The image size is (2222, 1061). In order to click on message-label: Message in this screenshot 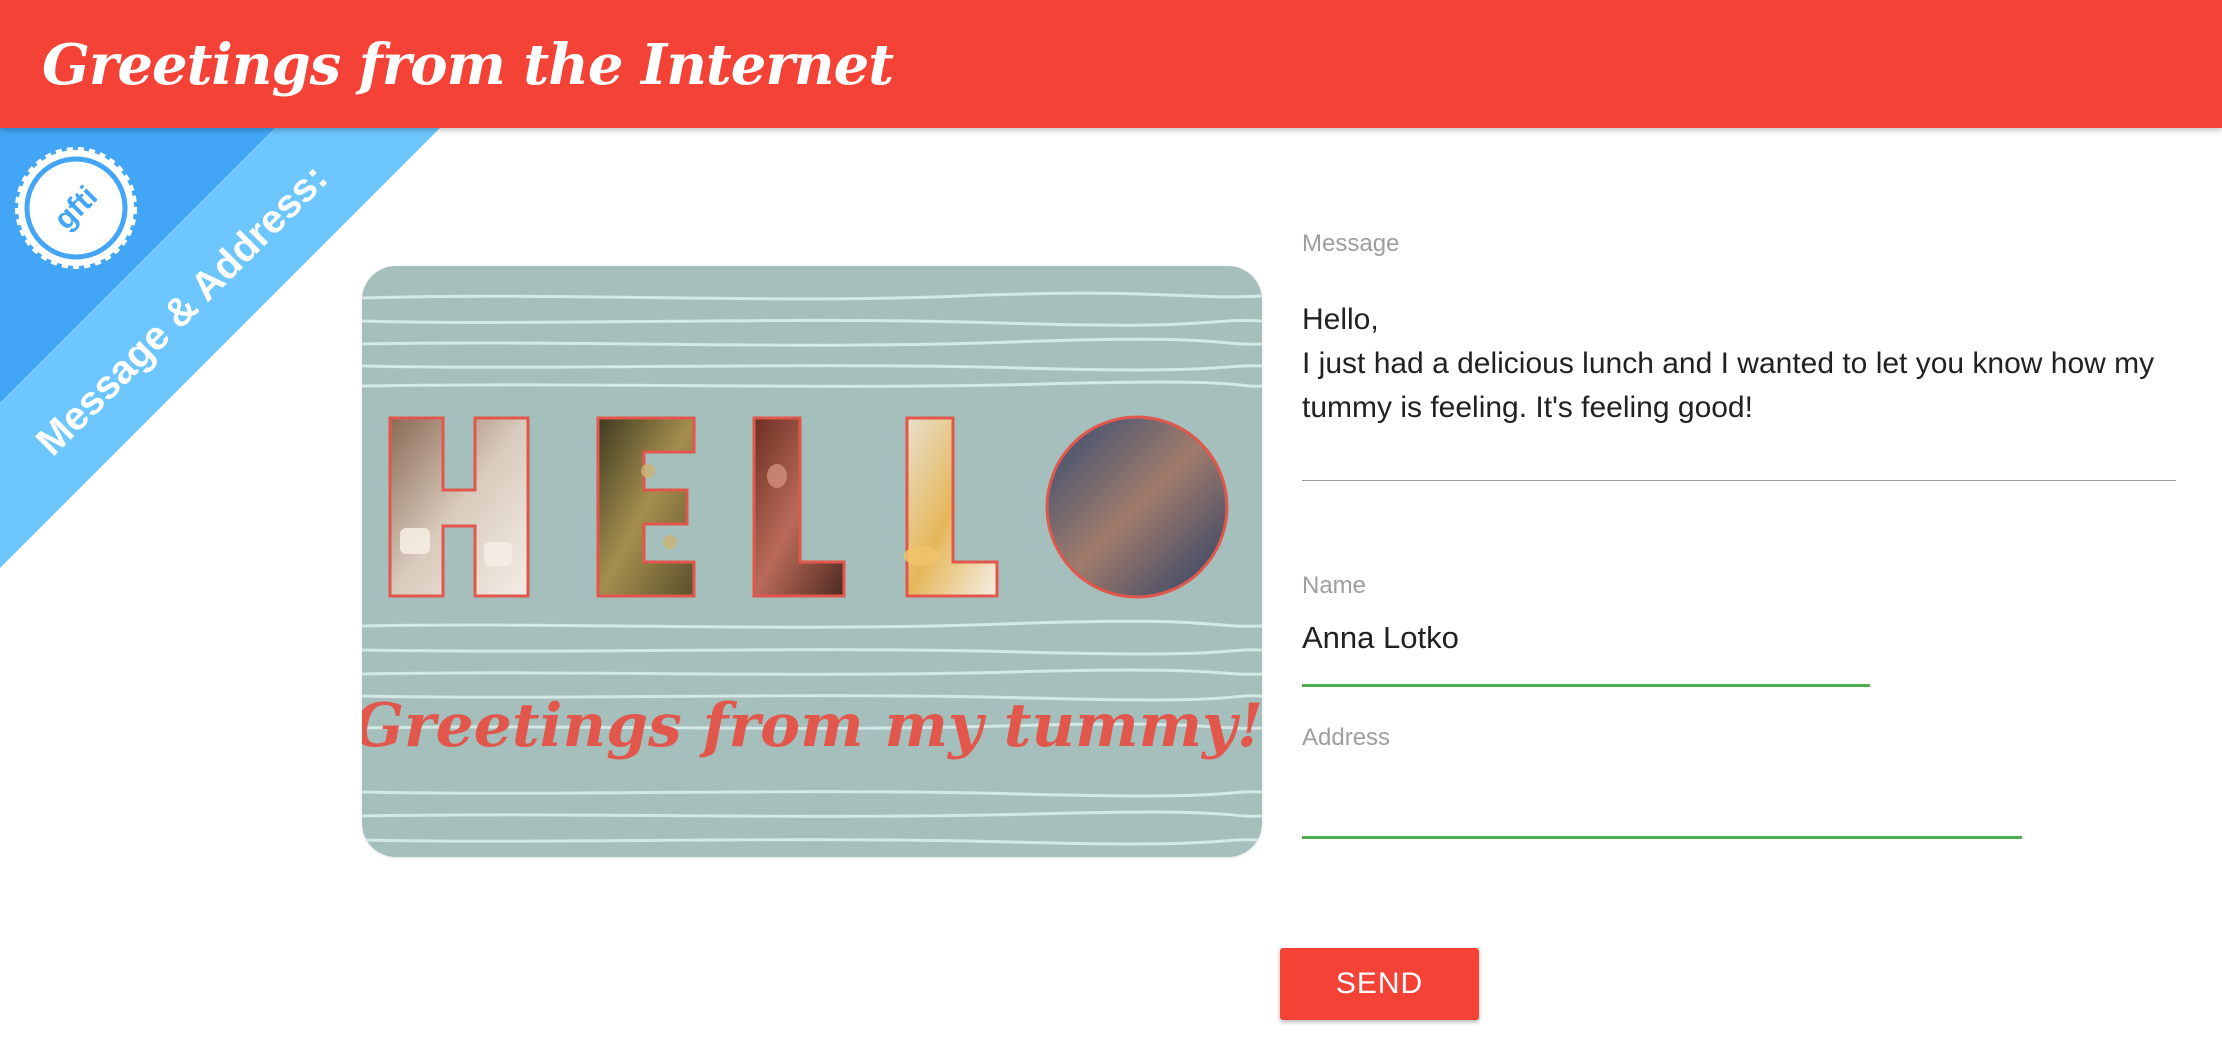, I will do `click(1351, 243)`.